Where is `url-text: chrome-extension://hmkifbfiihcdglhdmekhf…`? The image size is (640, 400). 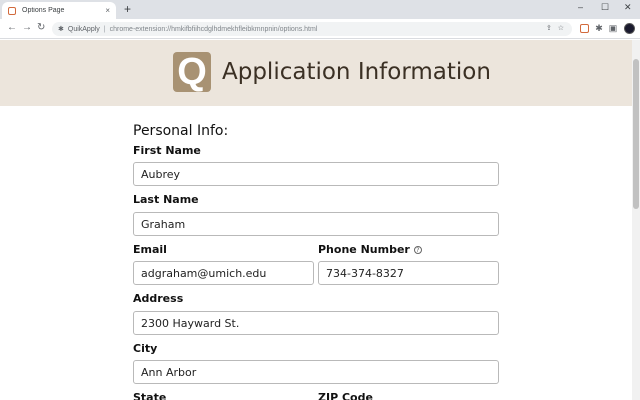 url-text: chrome-extension://hmkifbfiihcdglhdmekhf… is located at coordinates (214, 29).